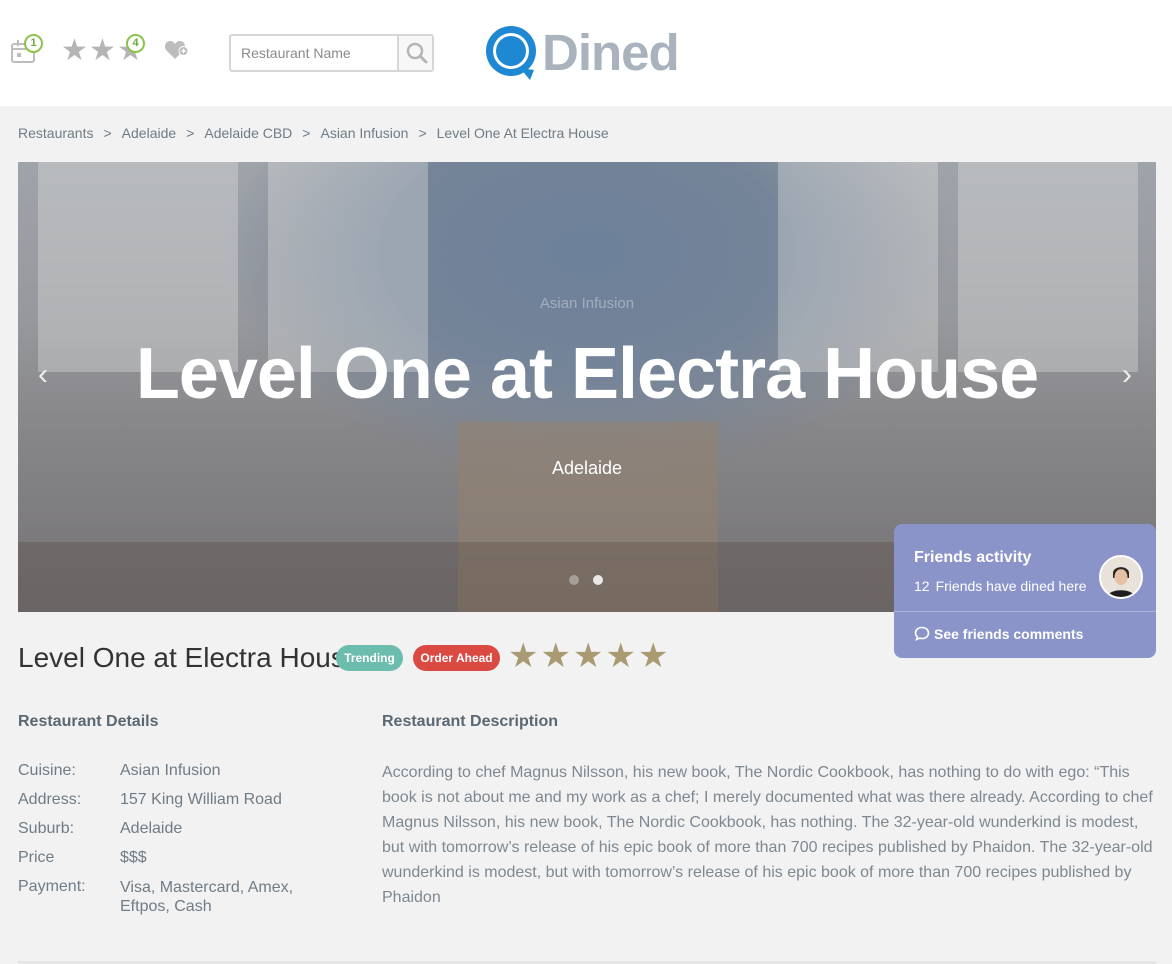 The image size is (1172, 964). Describe the element at coordinates (973, 557) in the screenshot. I see `friends-activity-title: Friends activity` at that location.